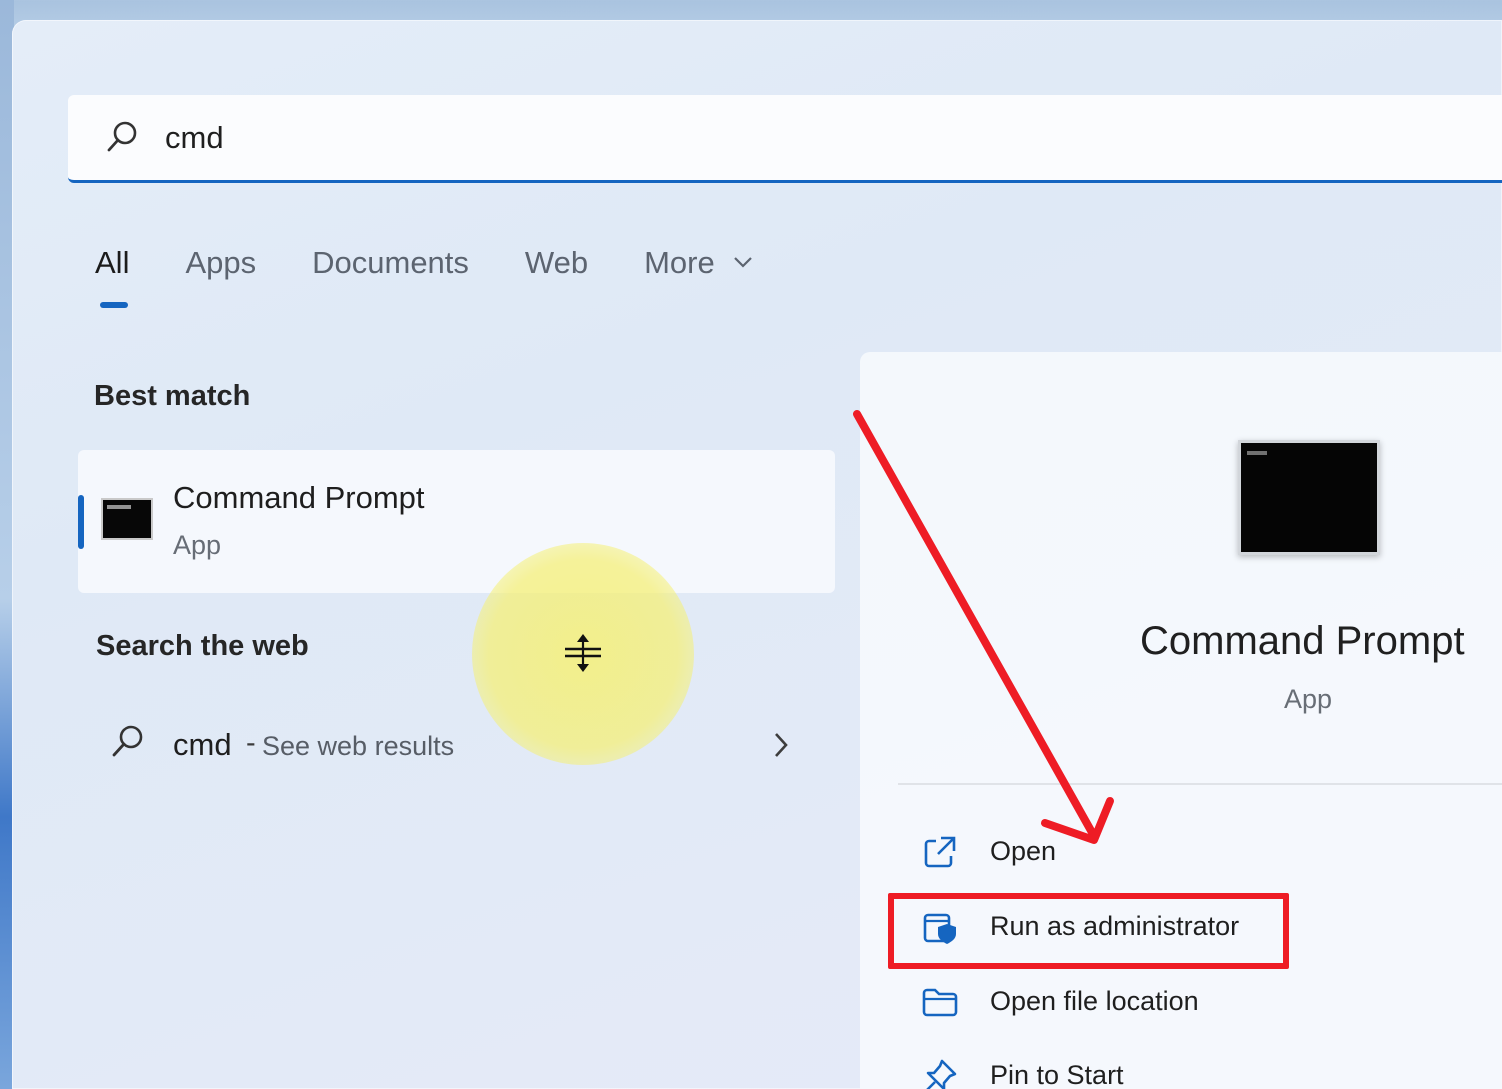 This screenshot has width=1502, height=1089. What do you see at coordinates (358, 746) in the screenshot?
I see `web-hint: See web results` at bounding box center [358, 746].